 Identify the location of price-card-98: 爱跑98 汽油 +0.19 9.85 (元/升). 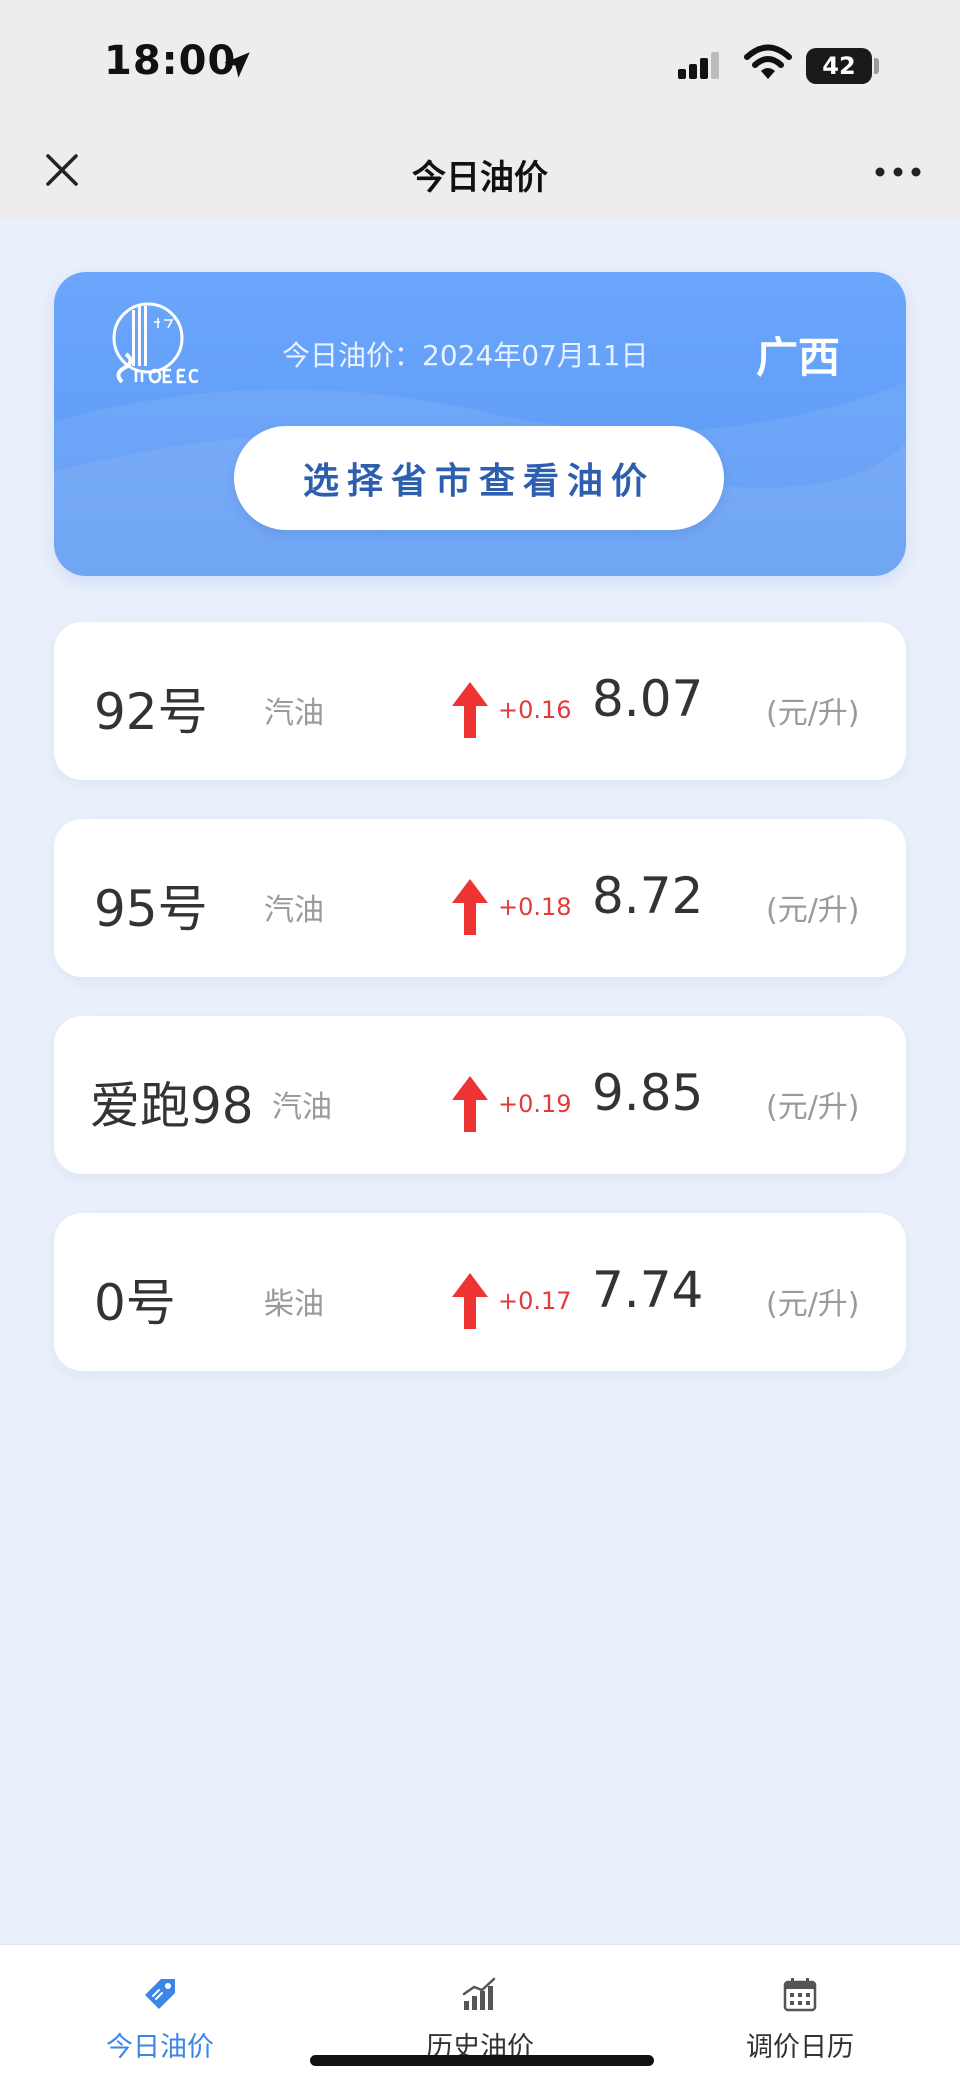
(480, 1095).